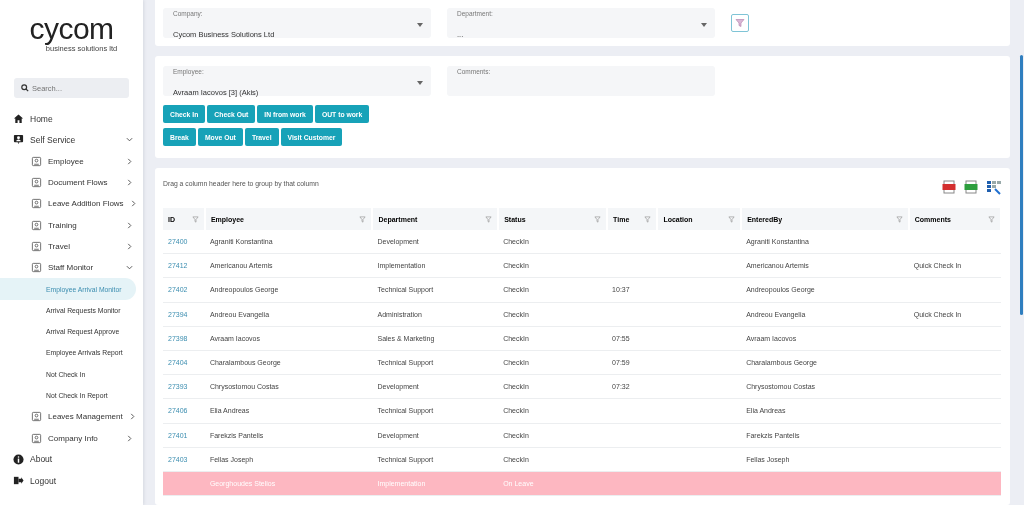 The image size is (1024, 505). What do you see at coordinates (71, 246) in the screenshot?
I see `nav-item: Travel` at bounding box center [71, 246].